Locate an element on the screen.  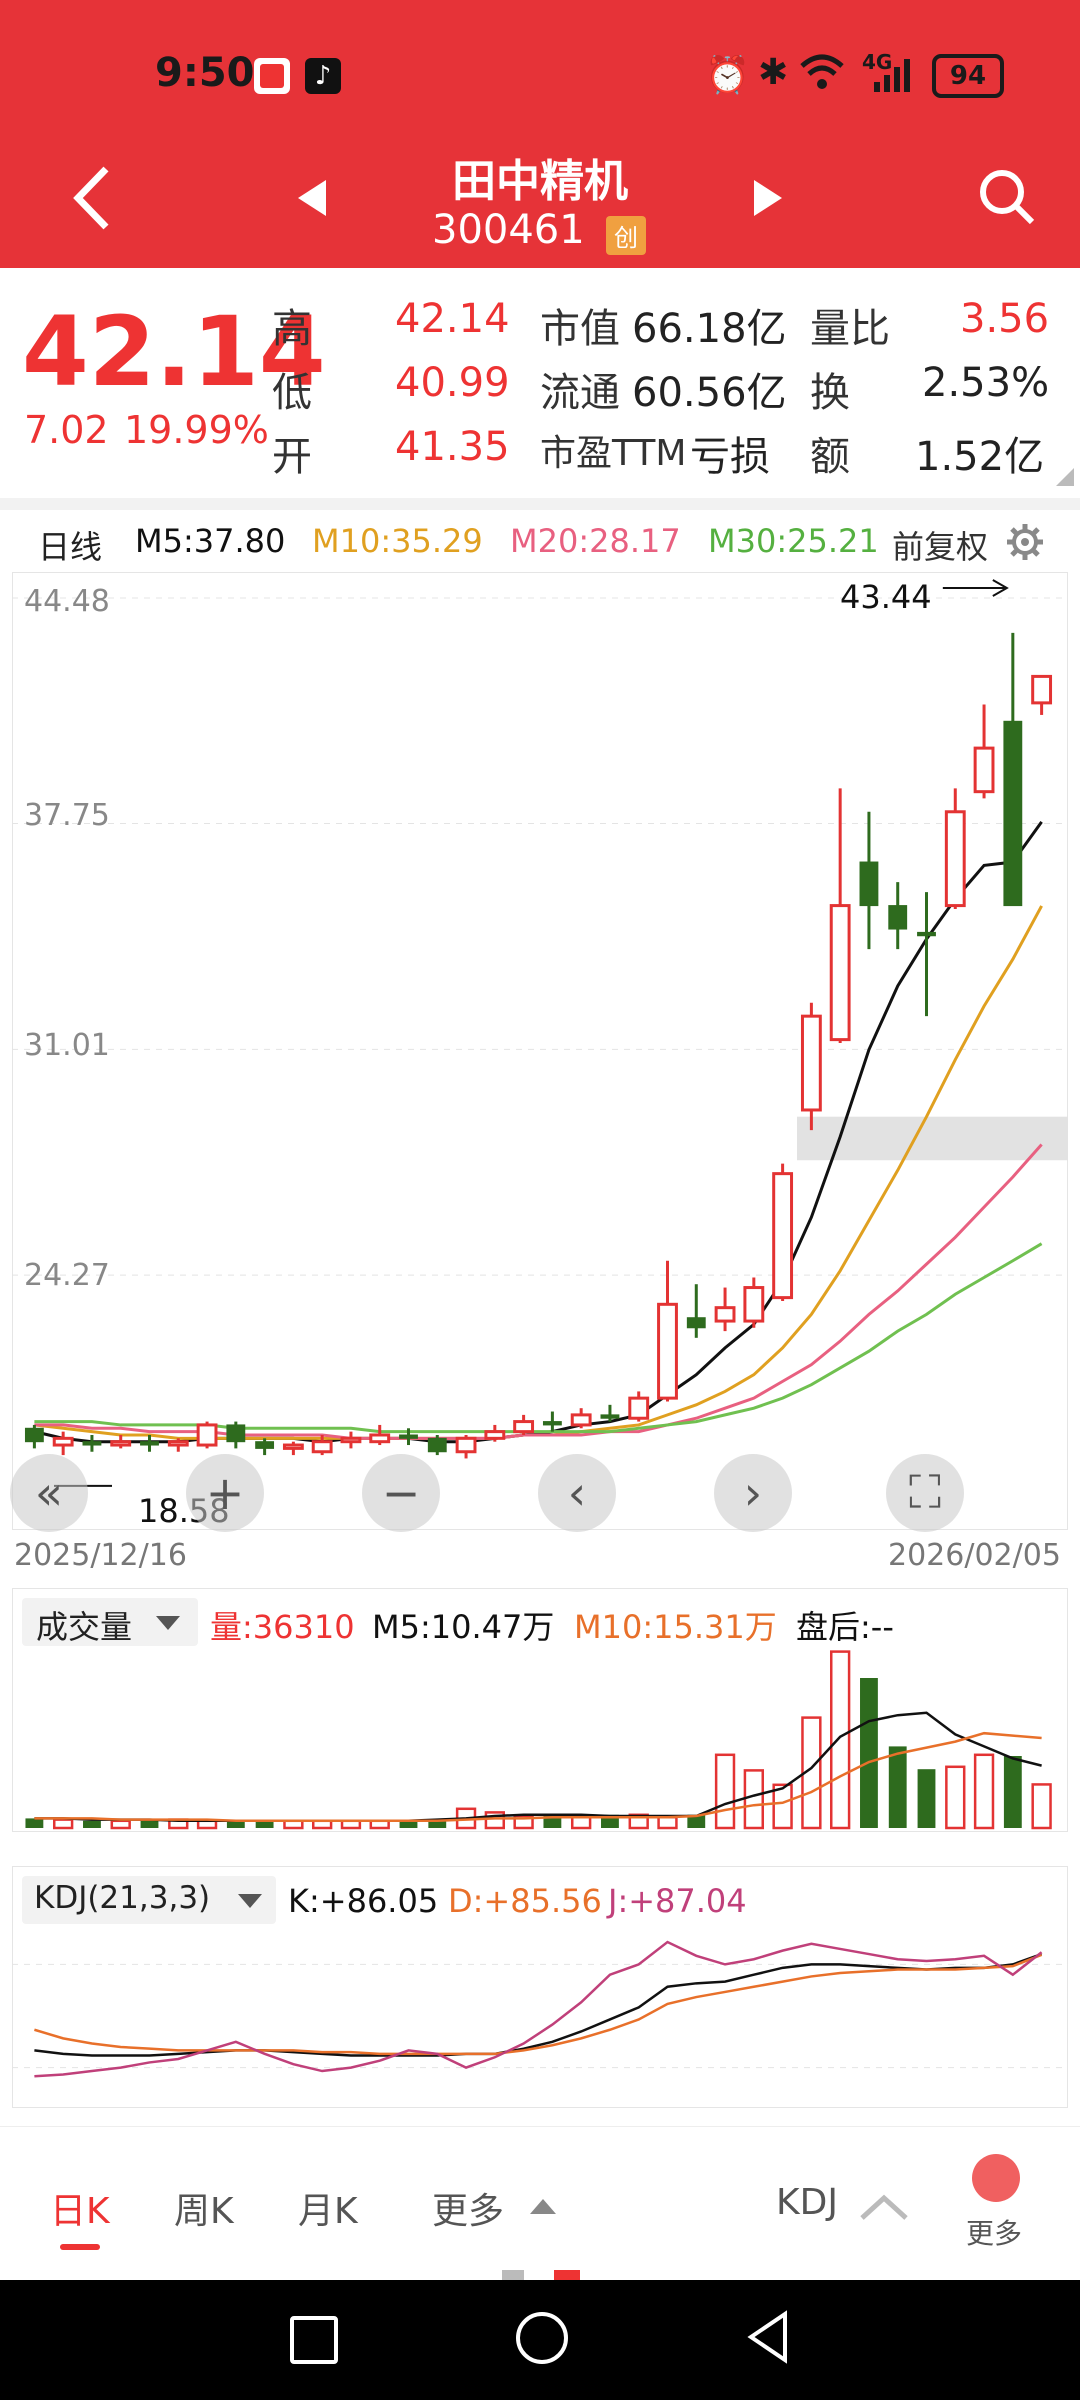
ma30-label: M30:25.21 is located at coordinates (793, 541).